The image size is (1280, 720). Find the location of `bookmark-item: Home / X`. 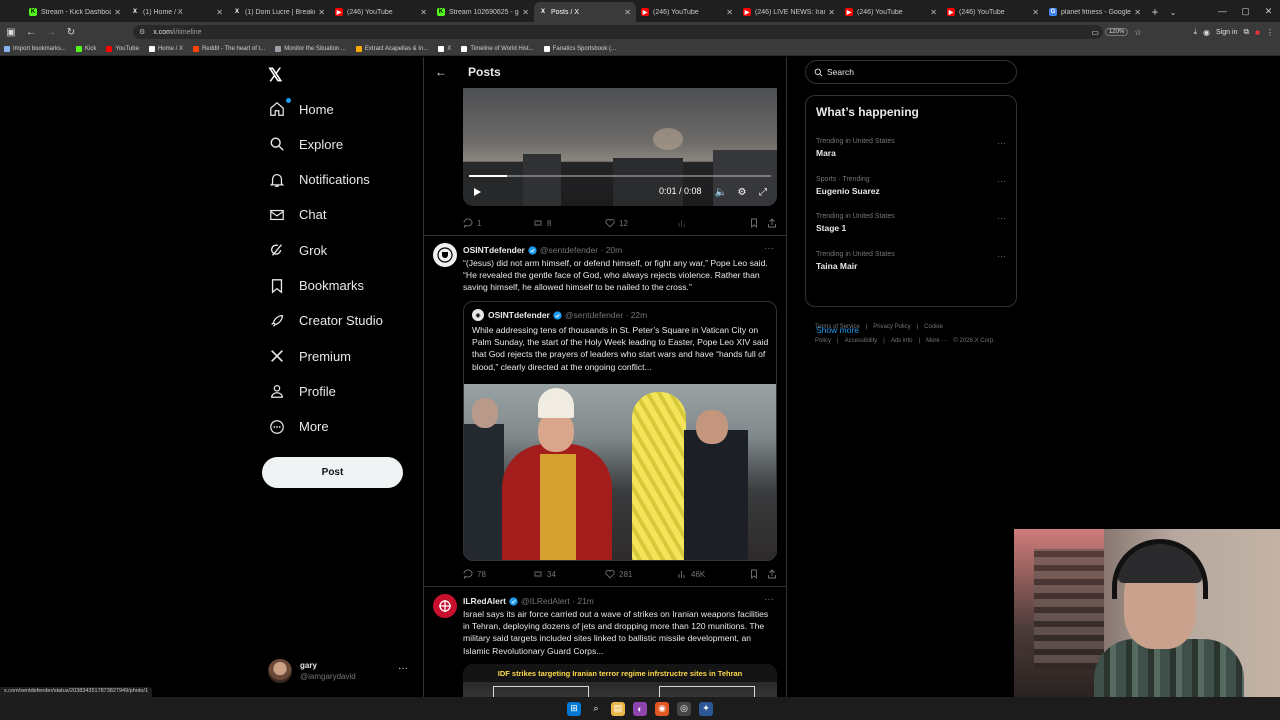

bookmark-item: Home / X is located at coordinates (165, 48).